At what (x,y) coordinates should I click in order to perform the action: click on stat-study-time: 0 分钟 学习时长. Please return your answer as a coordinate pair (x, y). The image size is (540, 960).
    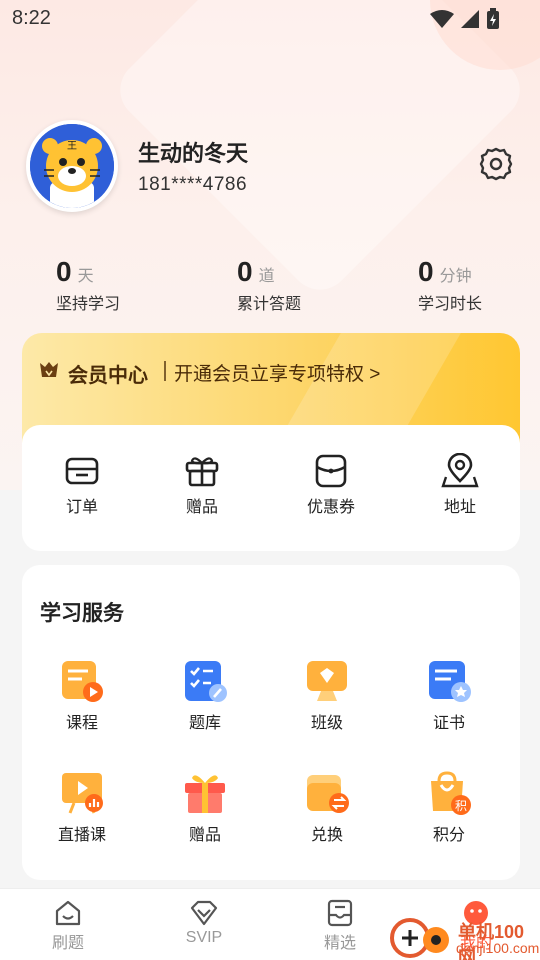
    Looking at the image, I should click on (478, 285).